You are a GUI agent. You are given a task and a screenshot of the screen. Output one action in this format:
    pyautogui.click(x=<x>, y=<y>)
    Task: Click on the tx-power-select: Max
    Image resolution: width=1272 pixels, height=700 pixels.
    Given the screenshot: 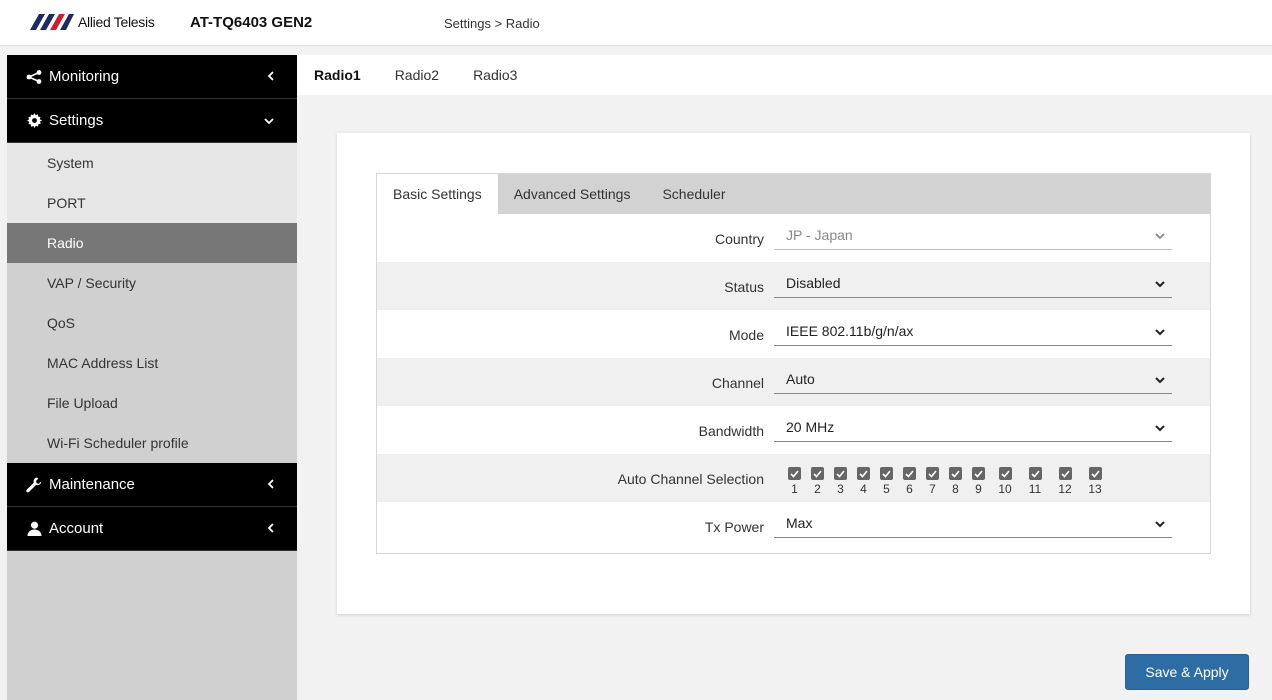 What is the action you would take?
    pyautogui.click(x=973, y=523)
    